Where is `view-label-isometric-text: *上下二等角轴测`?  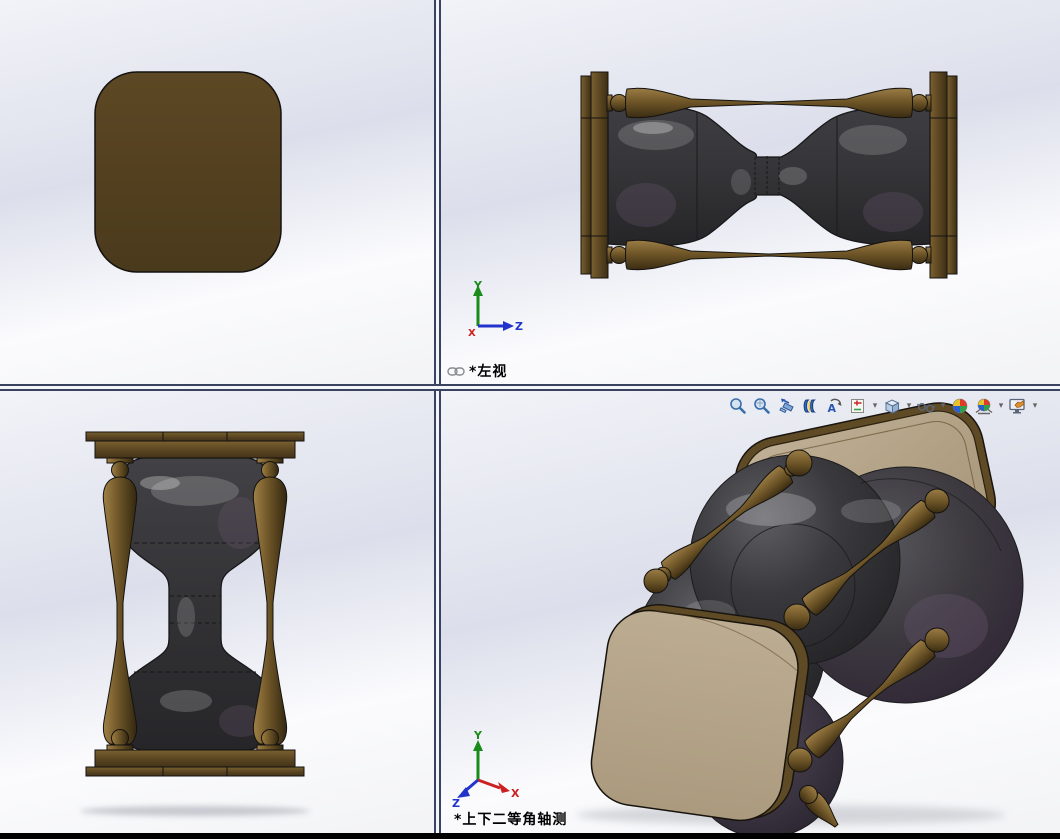 view-label-isometric-text: *上下二等角轴测 is located at coordinates (511, 820).